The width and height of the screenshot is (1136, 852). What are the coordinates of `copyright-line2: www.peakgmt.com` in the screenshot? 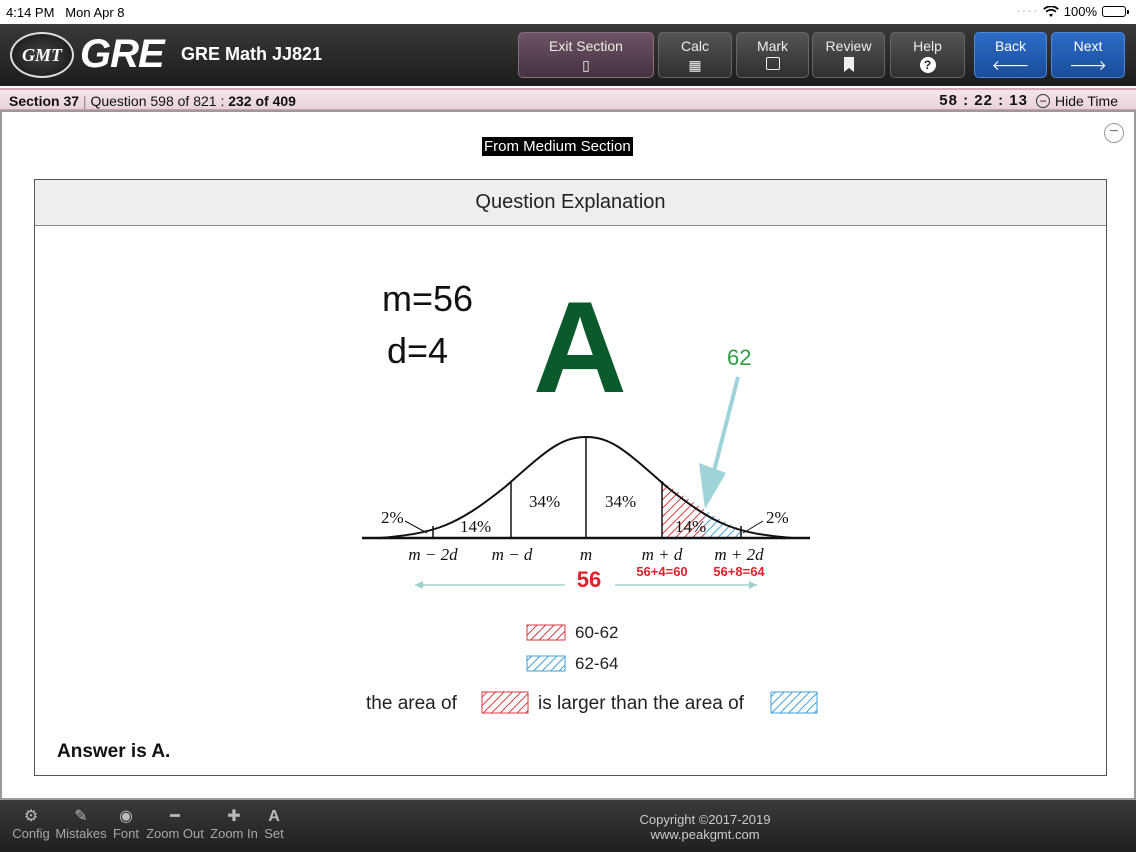 It's located at (705, 834).